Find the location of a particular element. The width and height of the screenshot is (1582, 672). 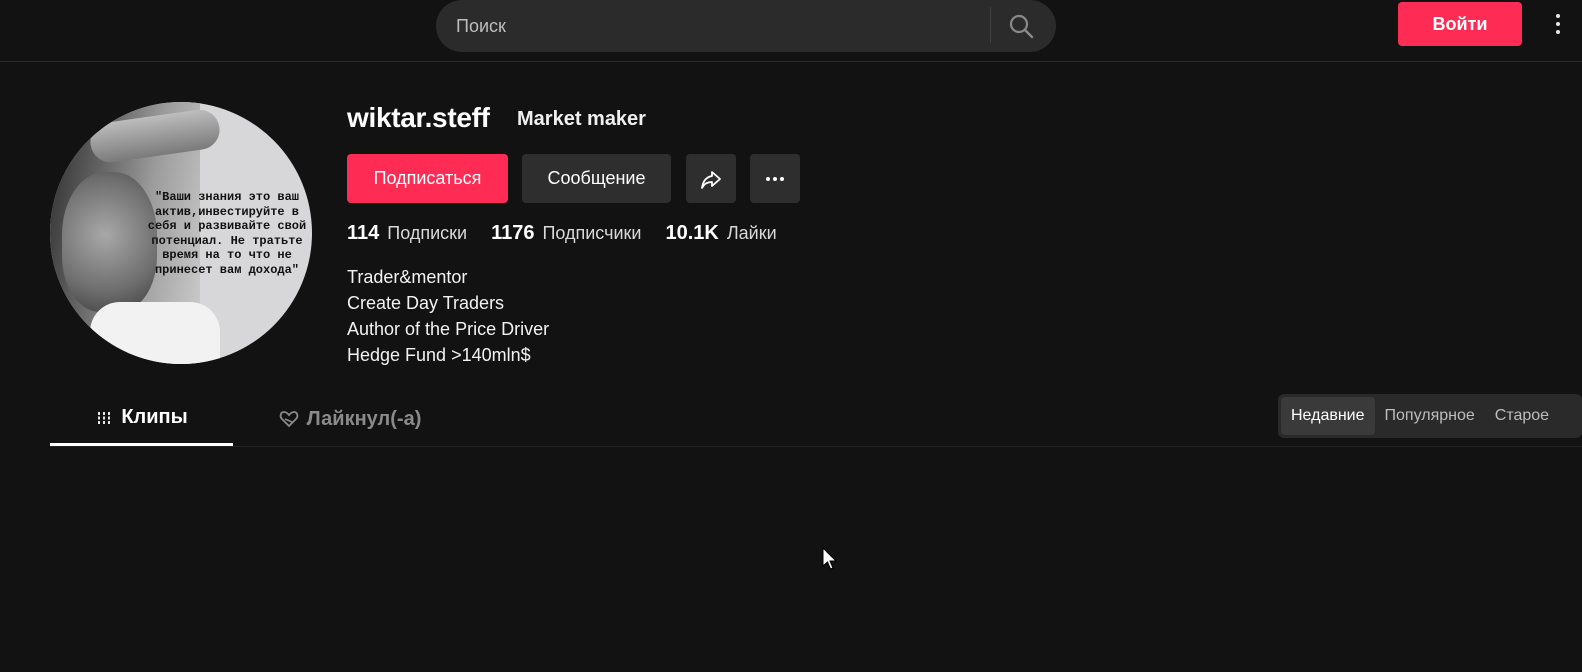

stat-value: 10.1K is located at coordinates (692, 233).